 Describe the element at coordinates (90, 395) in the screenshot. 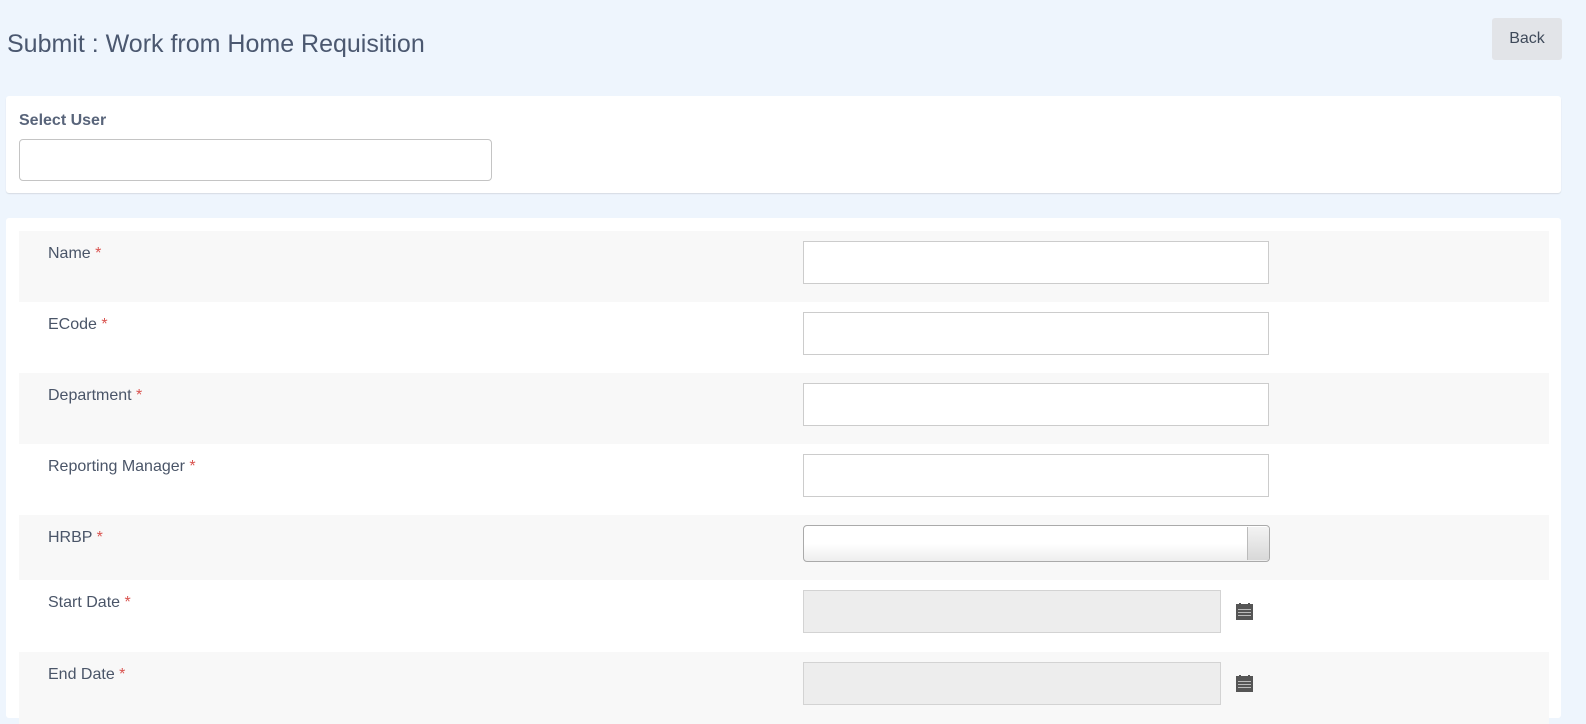

I see `field-label: Department` at that location.